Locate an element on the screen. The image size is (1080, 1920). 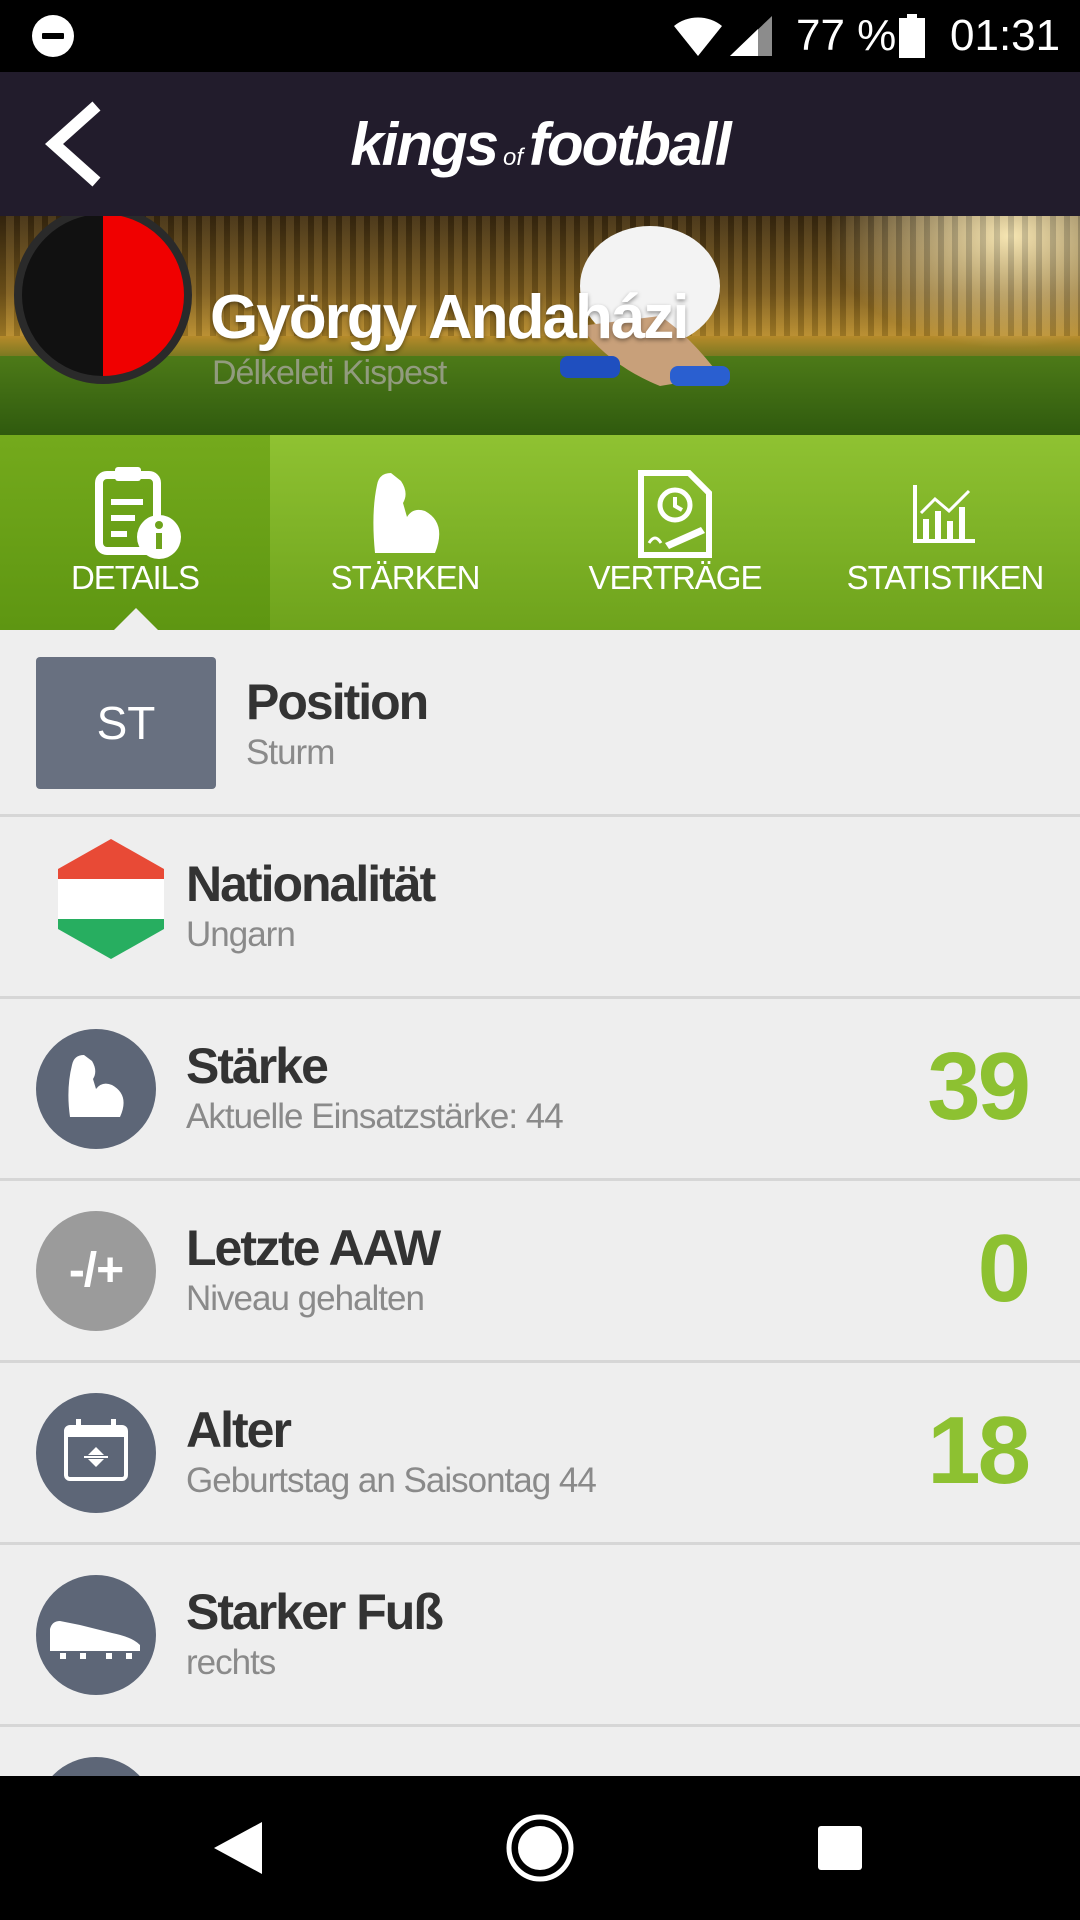
battery-percent: 77 % is located at coordinates (846, 35).